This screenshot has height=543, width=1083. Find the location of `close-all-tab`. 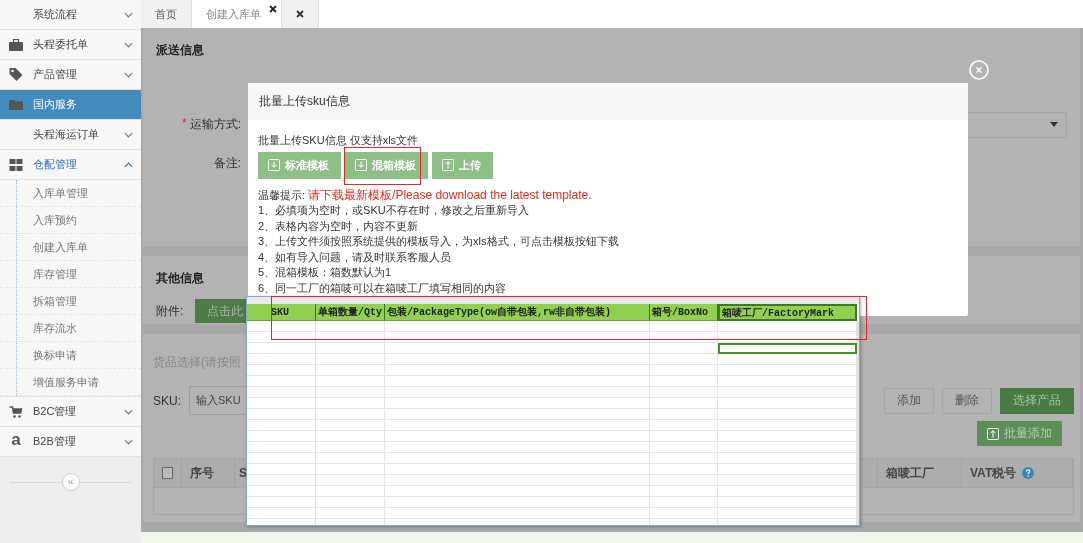

close-all-tab is located at coordinates (300, 14).